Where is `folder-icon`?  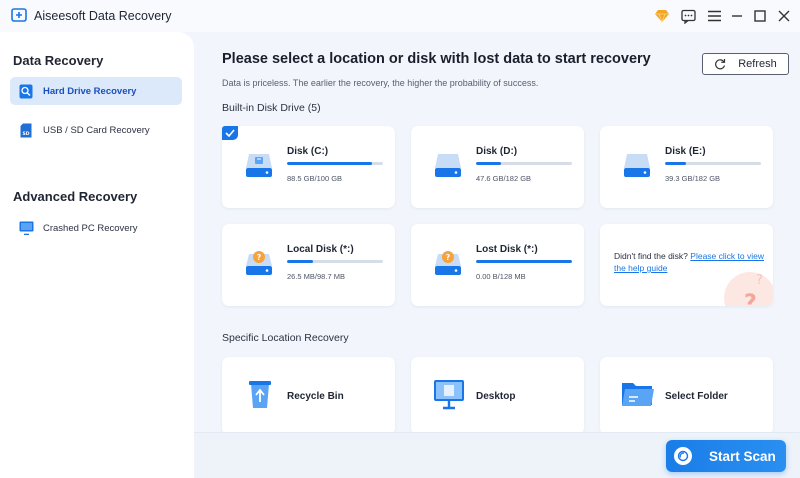
folder-icon is located at coordinates (638, 394).